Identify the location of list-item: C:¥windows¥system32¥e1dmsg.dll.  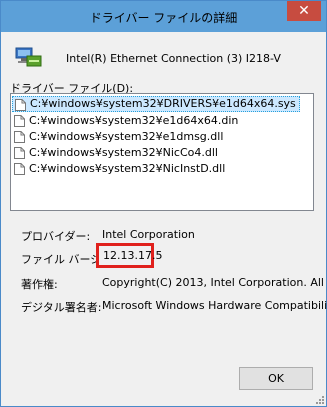
(119, 137).